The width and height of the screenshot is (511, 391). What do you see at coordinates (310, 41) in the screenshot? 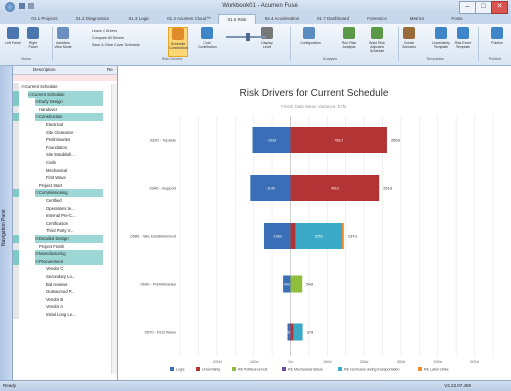
I see `configuration-button: Configuration` at bounding box center [310, 41].